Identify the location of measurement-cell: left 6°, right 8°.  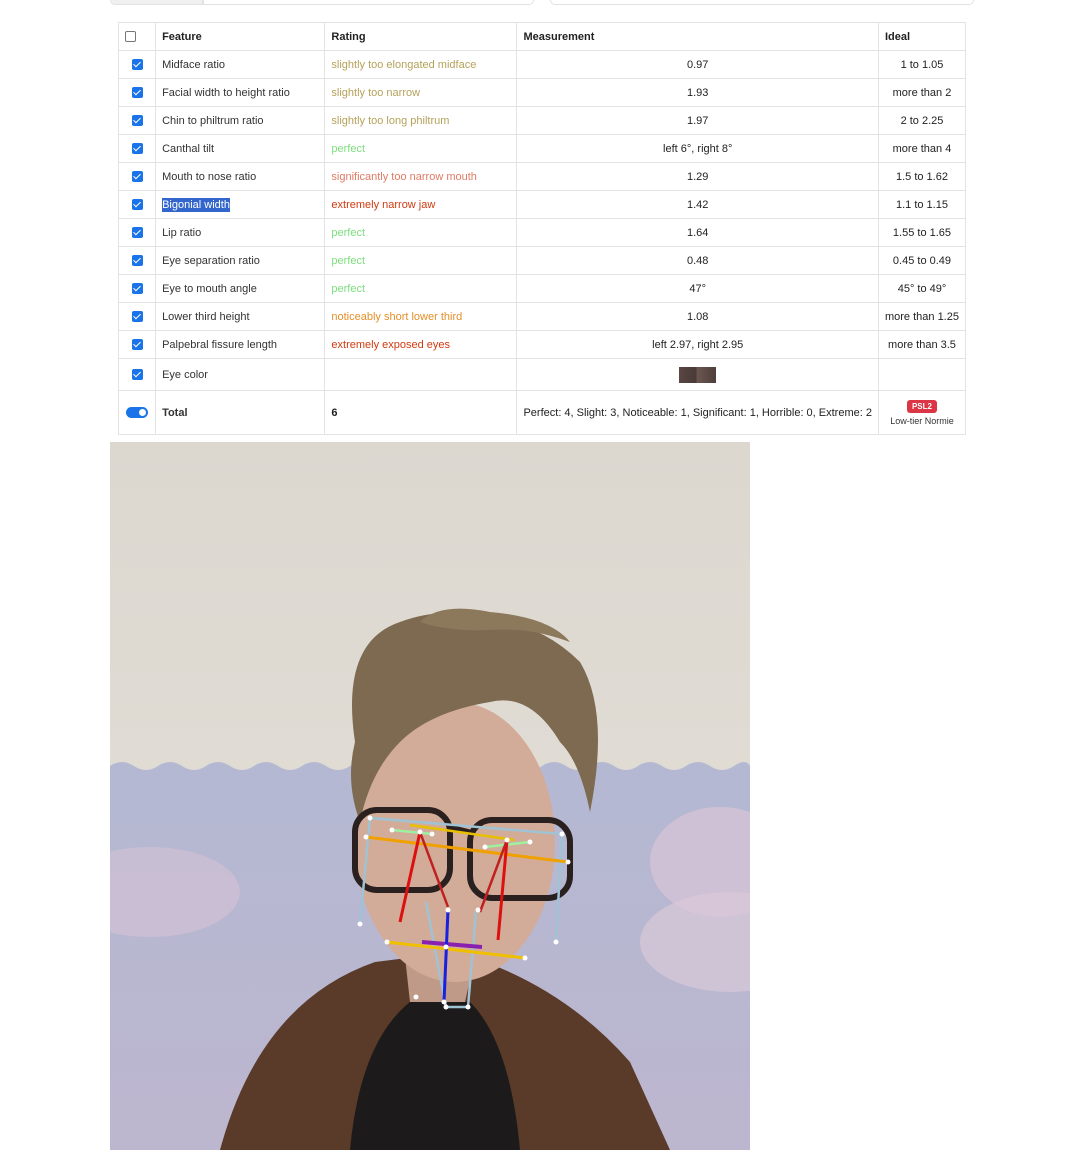
(697, 148).